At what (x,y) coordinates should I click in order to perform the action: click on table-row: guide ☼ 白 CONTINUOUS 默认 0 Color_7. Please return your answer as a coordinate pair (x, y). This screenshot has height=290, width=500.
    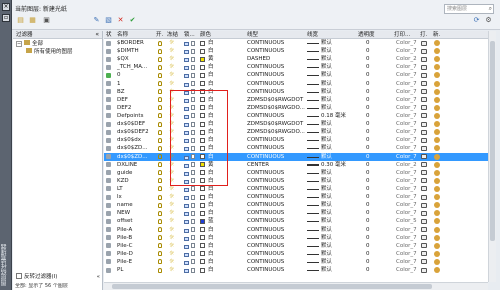
    Looking at the image, I should click on (296, 173).